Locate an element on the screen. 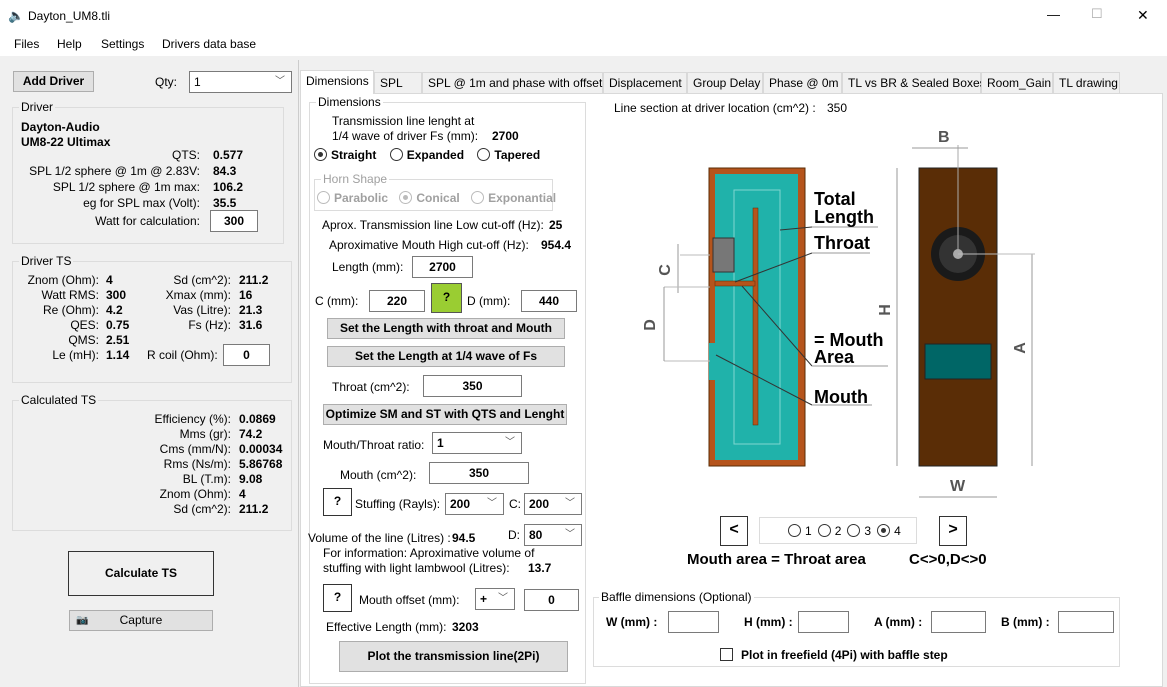  label-area: Area is located at coordinates (834, 357).